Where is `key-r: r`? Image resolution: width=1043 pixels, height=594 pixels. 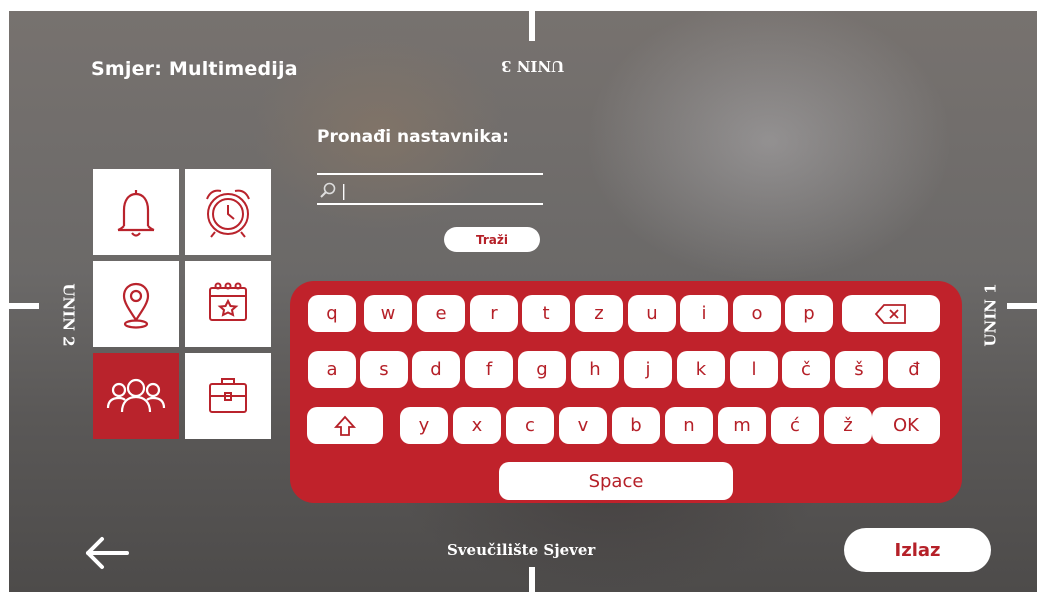 key-r: r is located at coordinates (494, 313).